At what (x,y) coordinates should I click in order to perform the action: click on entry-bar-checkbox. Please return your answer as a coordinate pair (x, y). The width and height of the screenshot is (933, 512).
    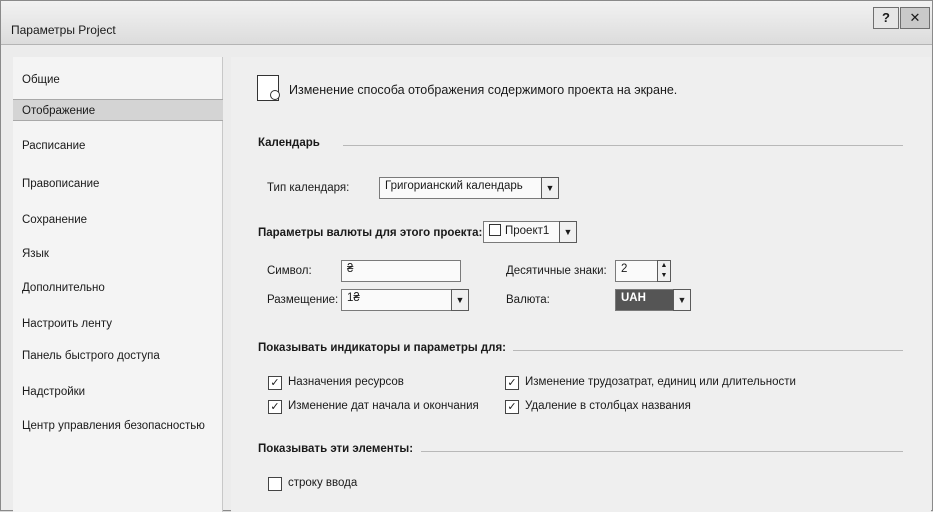
    Looking at the image, I should click on (275, 484).